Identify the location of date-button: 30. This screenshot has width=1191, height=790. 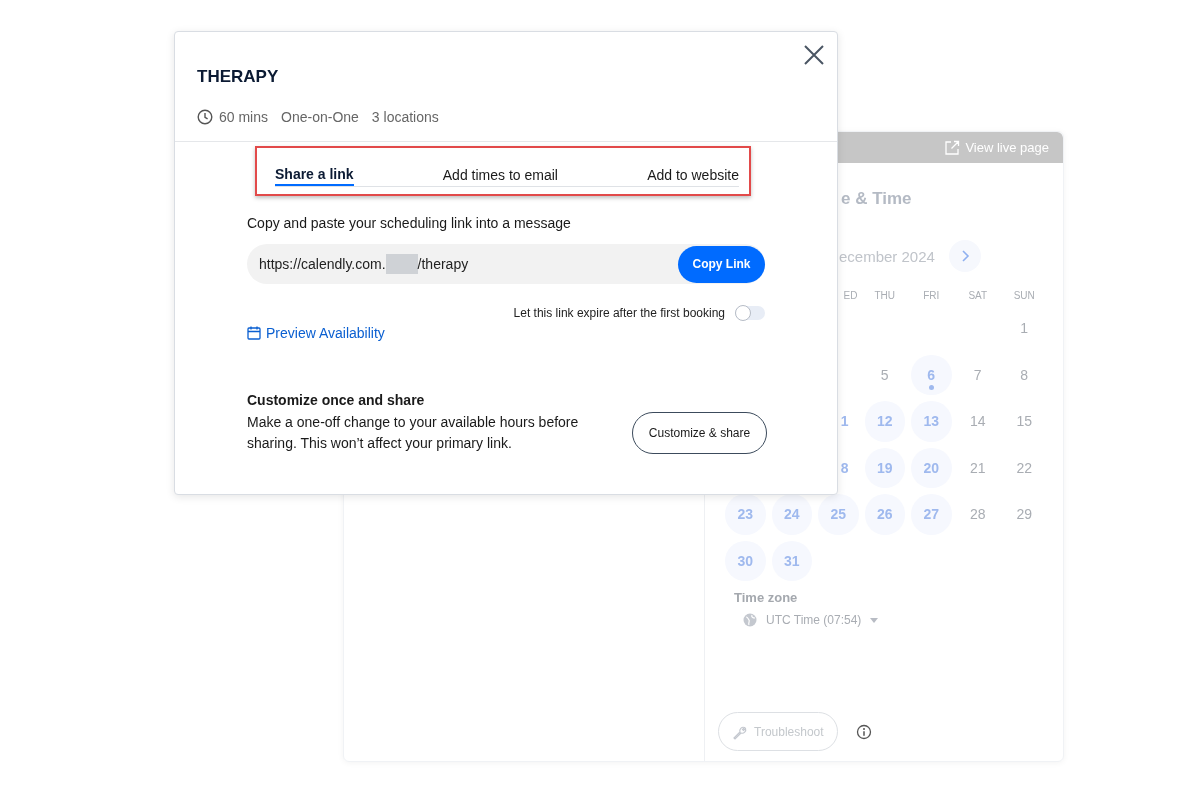
(745, 560).